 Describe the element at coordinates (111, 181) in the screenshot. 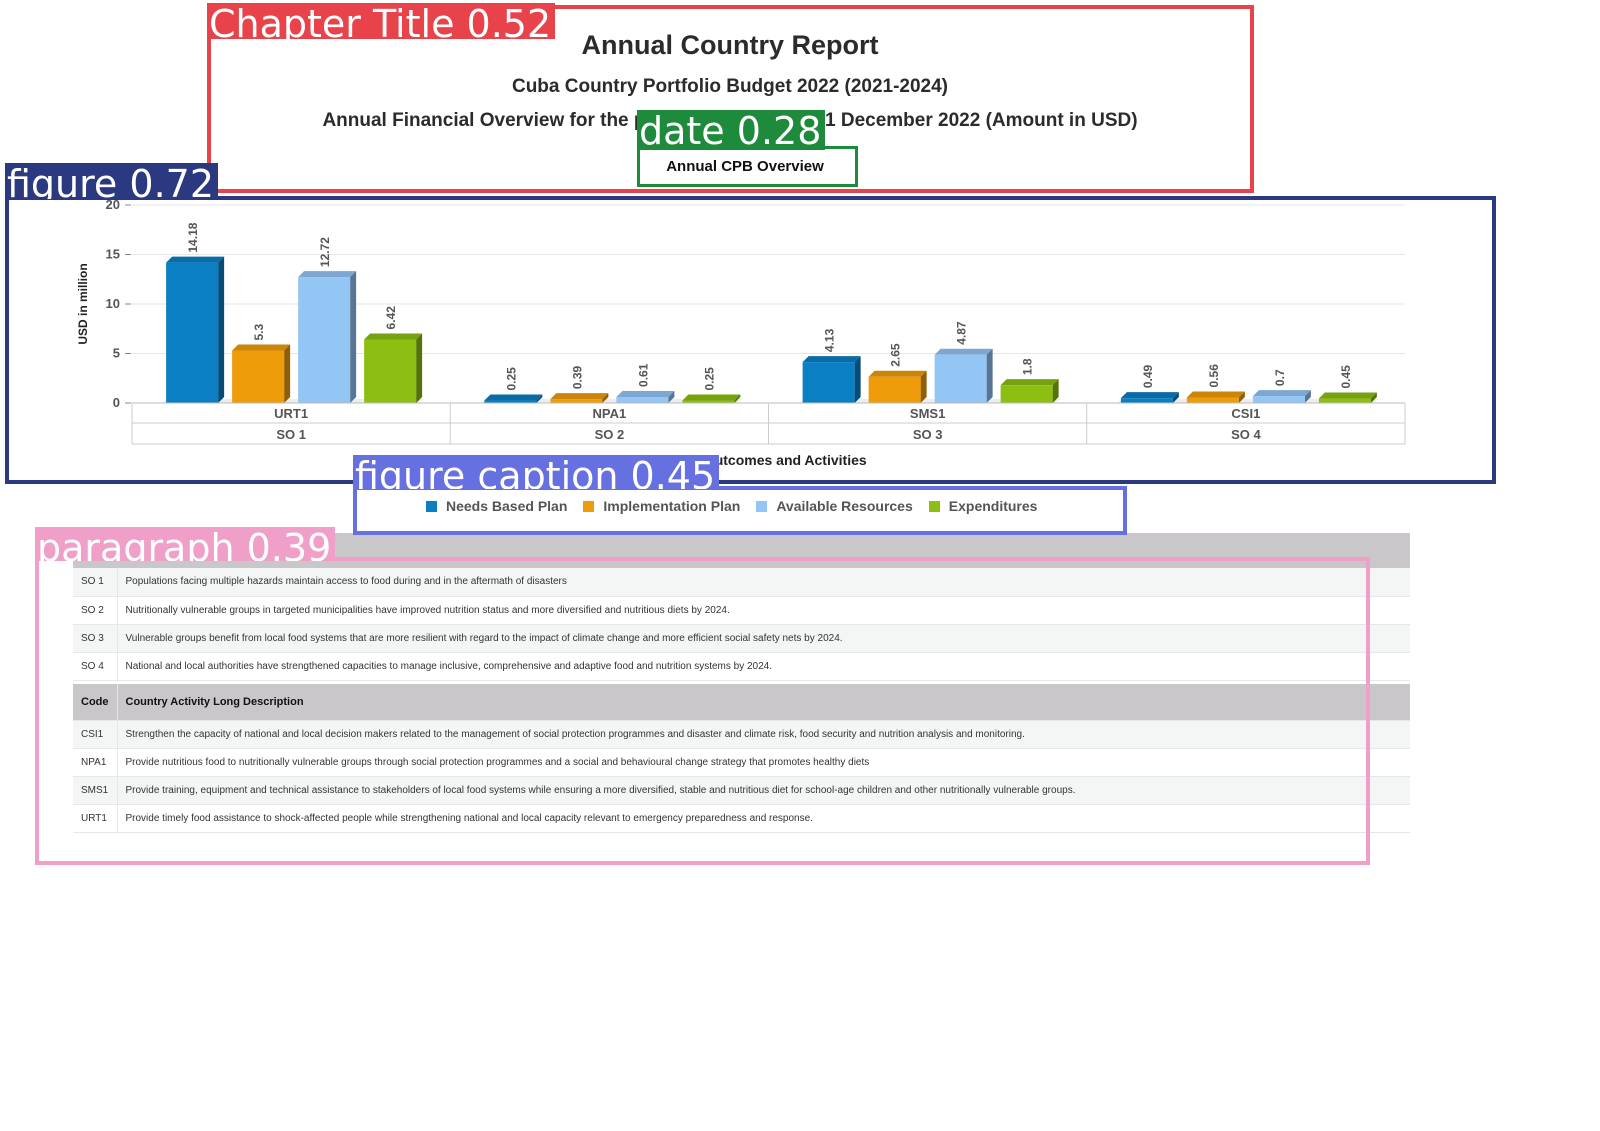

I see `figure-label: figure 0.72` at that location.